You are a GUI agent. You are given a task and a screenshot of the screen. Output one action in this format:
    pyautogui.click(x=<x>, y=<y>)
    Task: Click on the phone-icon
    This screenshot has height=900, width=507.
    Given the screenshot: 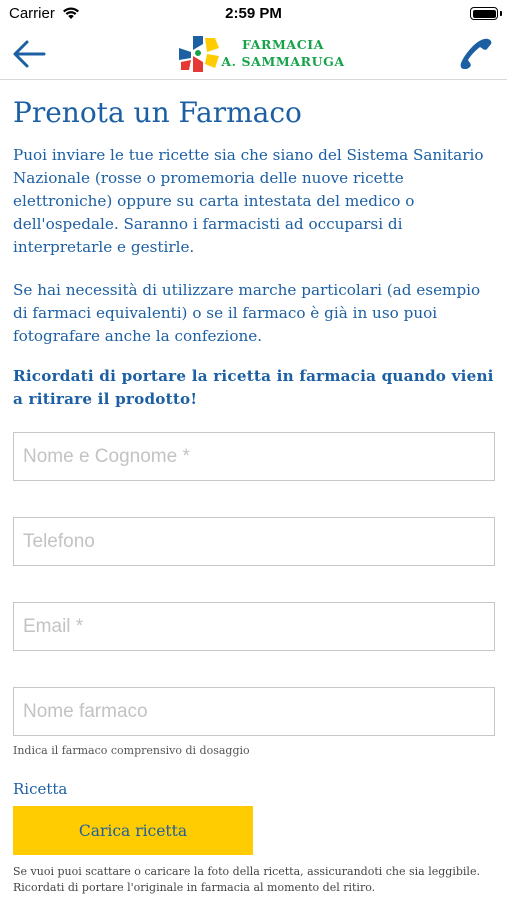 What is the action you would take?
    pyautogui.click(x=476, y=54)
    